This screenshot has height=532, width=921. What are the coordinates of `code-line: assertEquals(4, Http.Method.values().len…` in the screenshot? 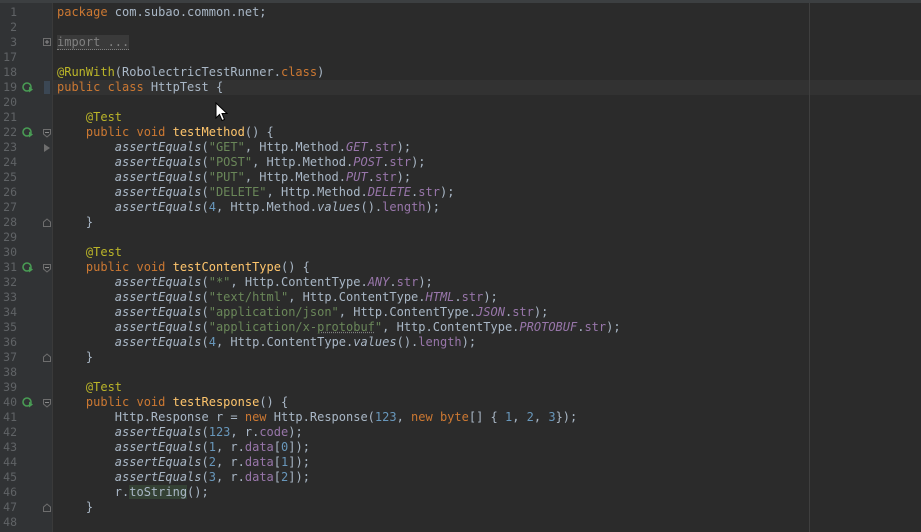 It's located at (248, 207).